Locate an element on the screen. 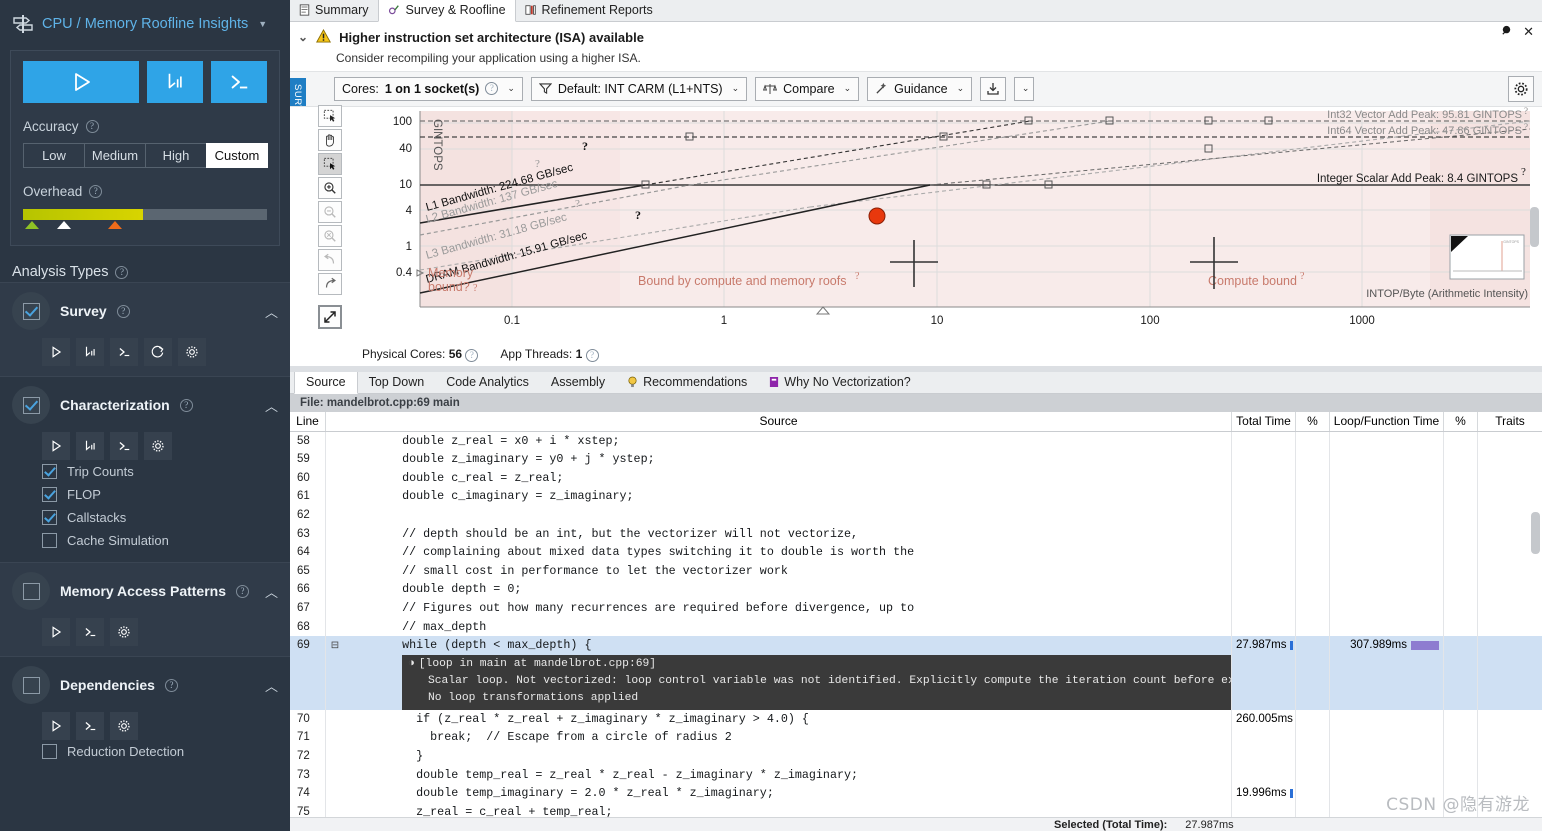  run-analysis-button is located at coordinates (81, 82).